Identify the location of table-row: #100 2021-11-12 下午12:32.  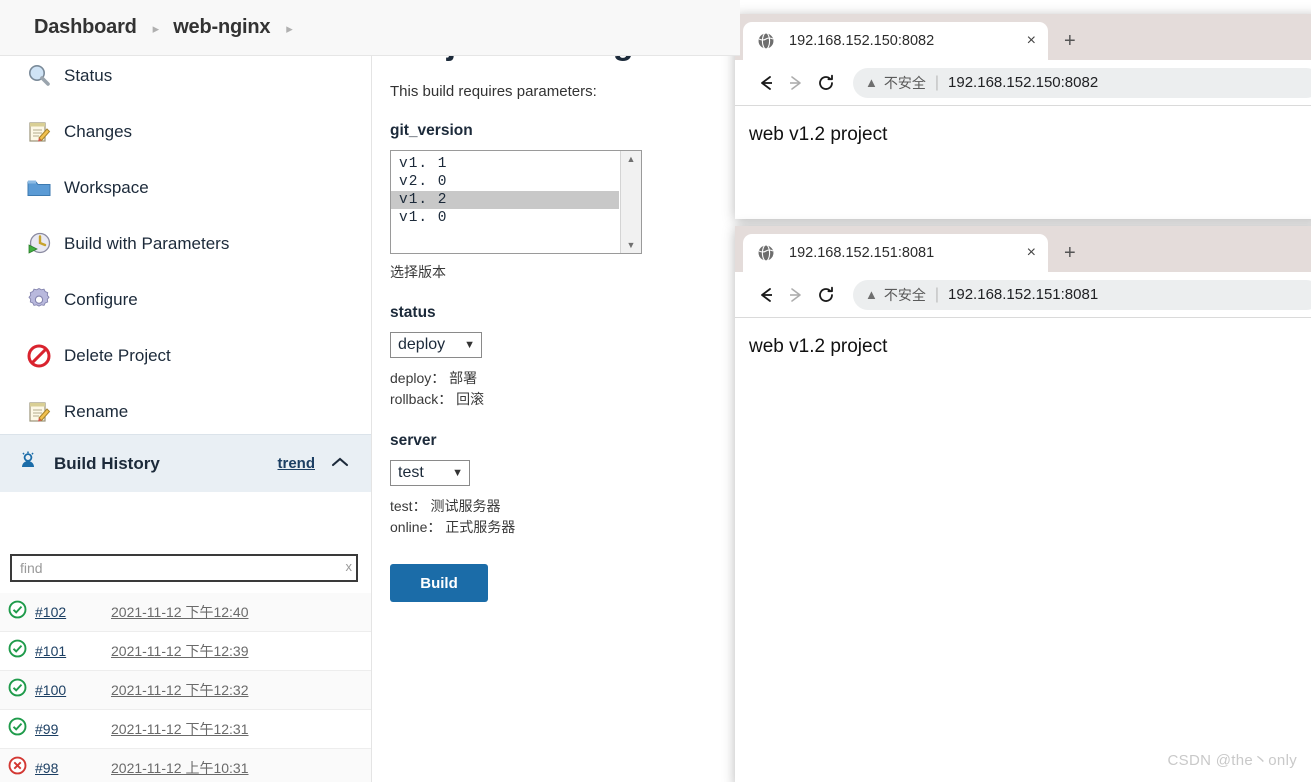
(185, 690).